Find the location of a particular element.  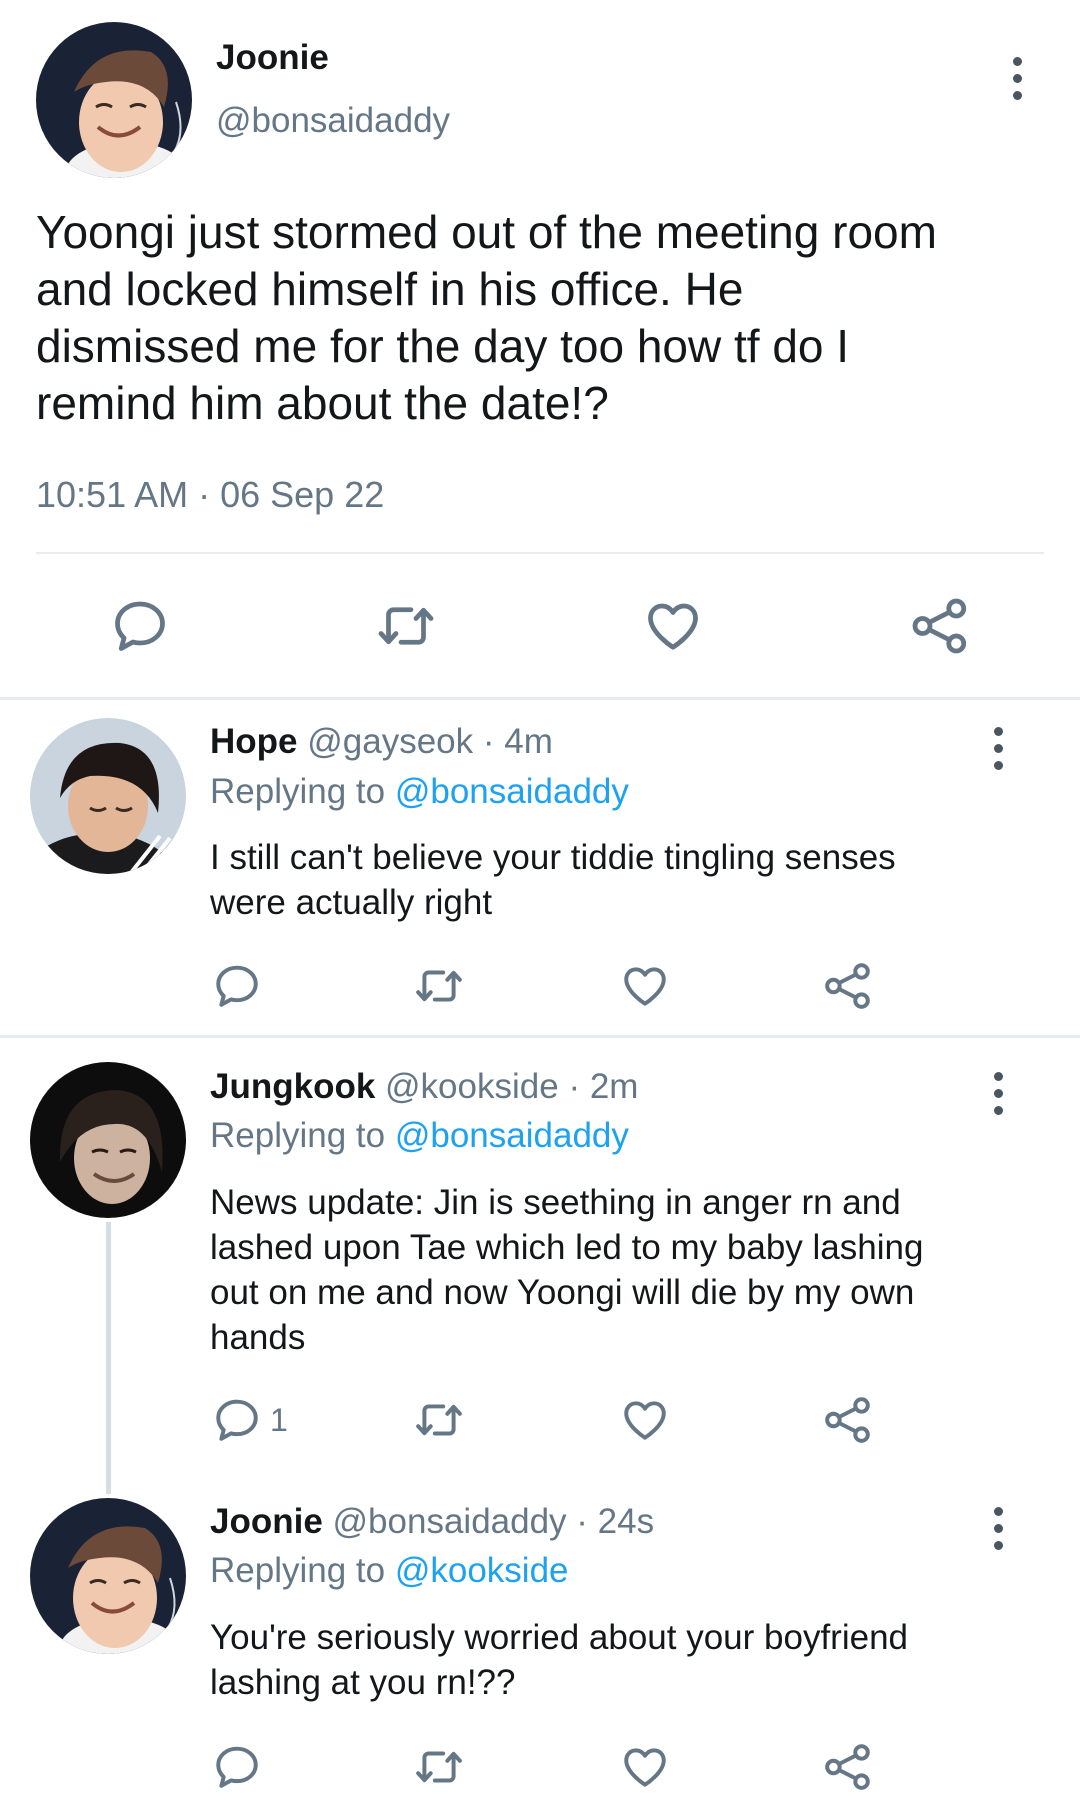

thread-line is located at coordinates (108, 1358).